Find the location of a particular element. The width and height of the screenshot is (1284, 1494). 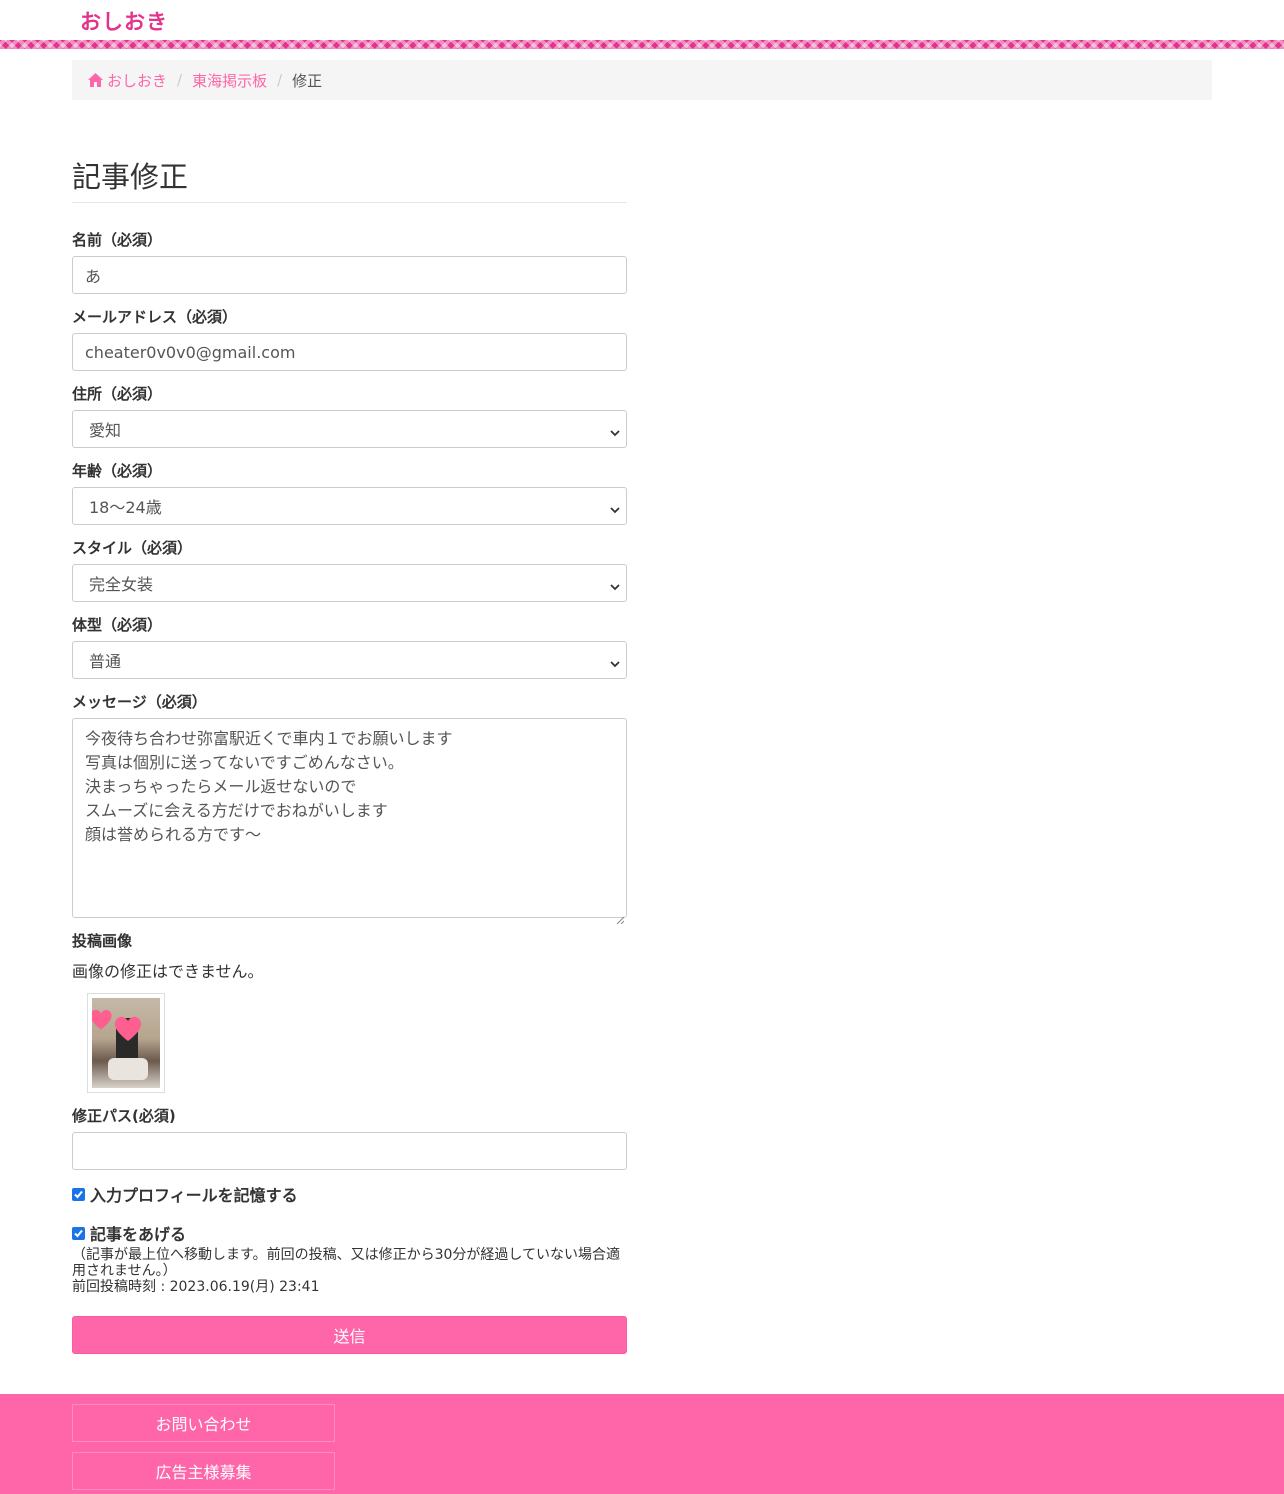

home-icon is located at coordinates (95, 80).